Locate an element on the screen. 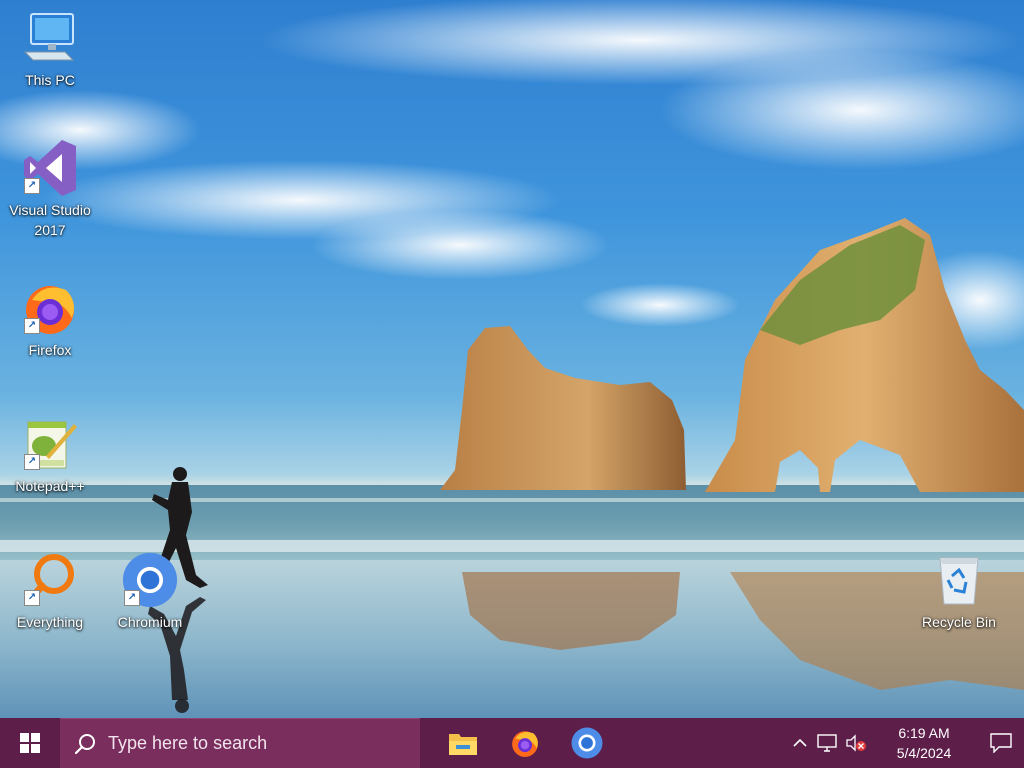 The image size is (1024, 768). desktop-icon-firefox: ↗ Firefox is located at coordinates (50, 320).